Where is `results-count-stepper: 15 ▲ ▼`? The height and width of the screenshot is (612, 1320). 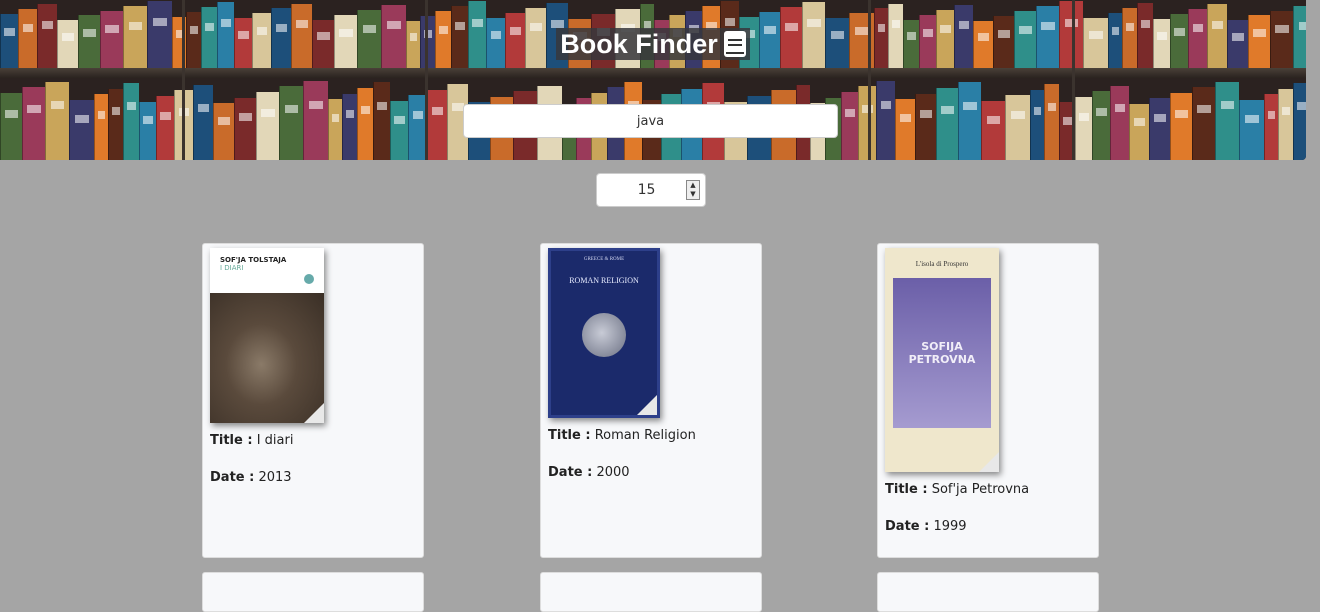
results-count-stepper: 15 ▲ ▼ is located at coordinates (651, 190).